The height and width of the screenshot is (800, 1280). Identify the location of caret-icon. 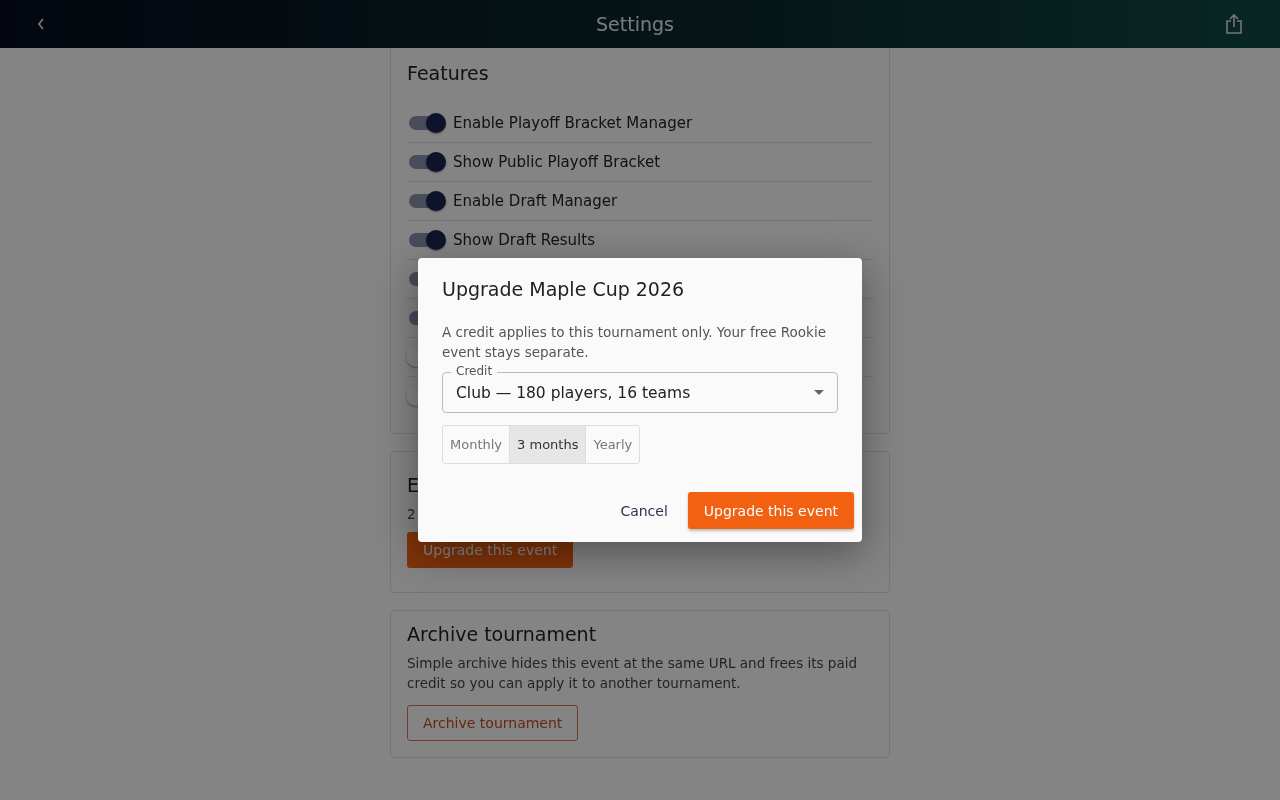
(819, 392).